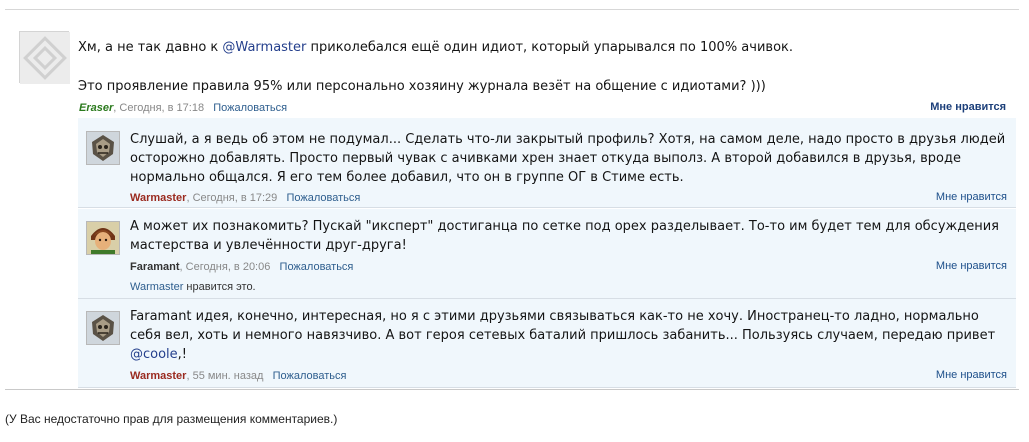 This screenshot has height=442, width=1029. I want to click on top-divider, so click(512, 9).